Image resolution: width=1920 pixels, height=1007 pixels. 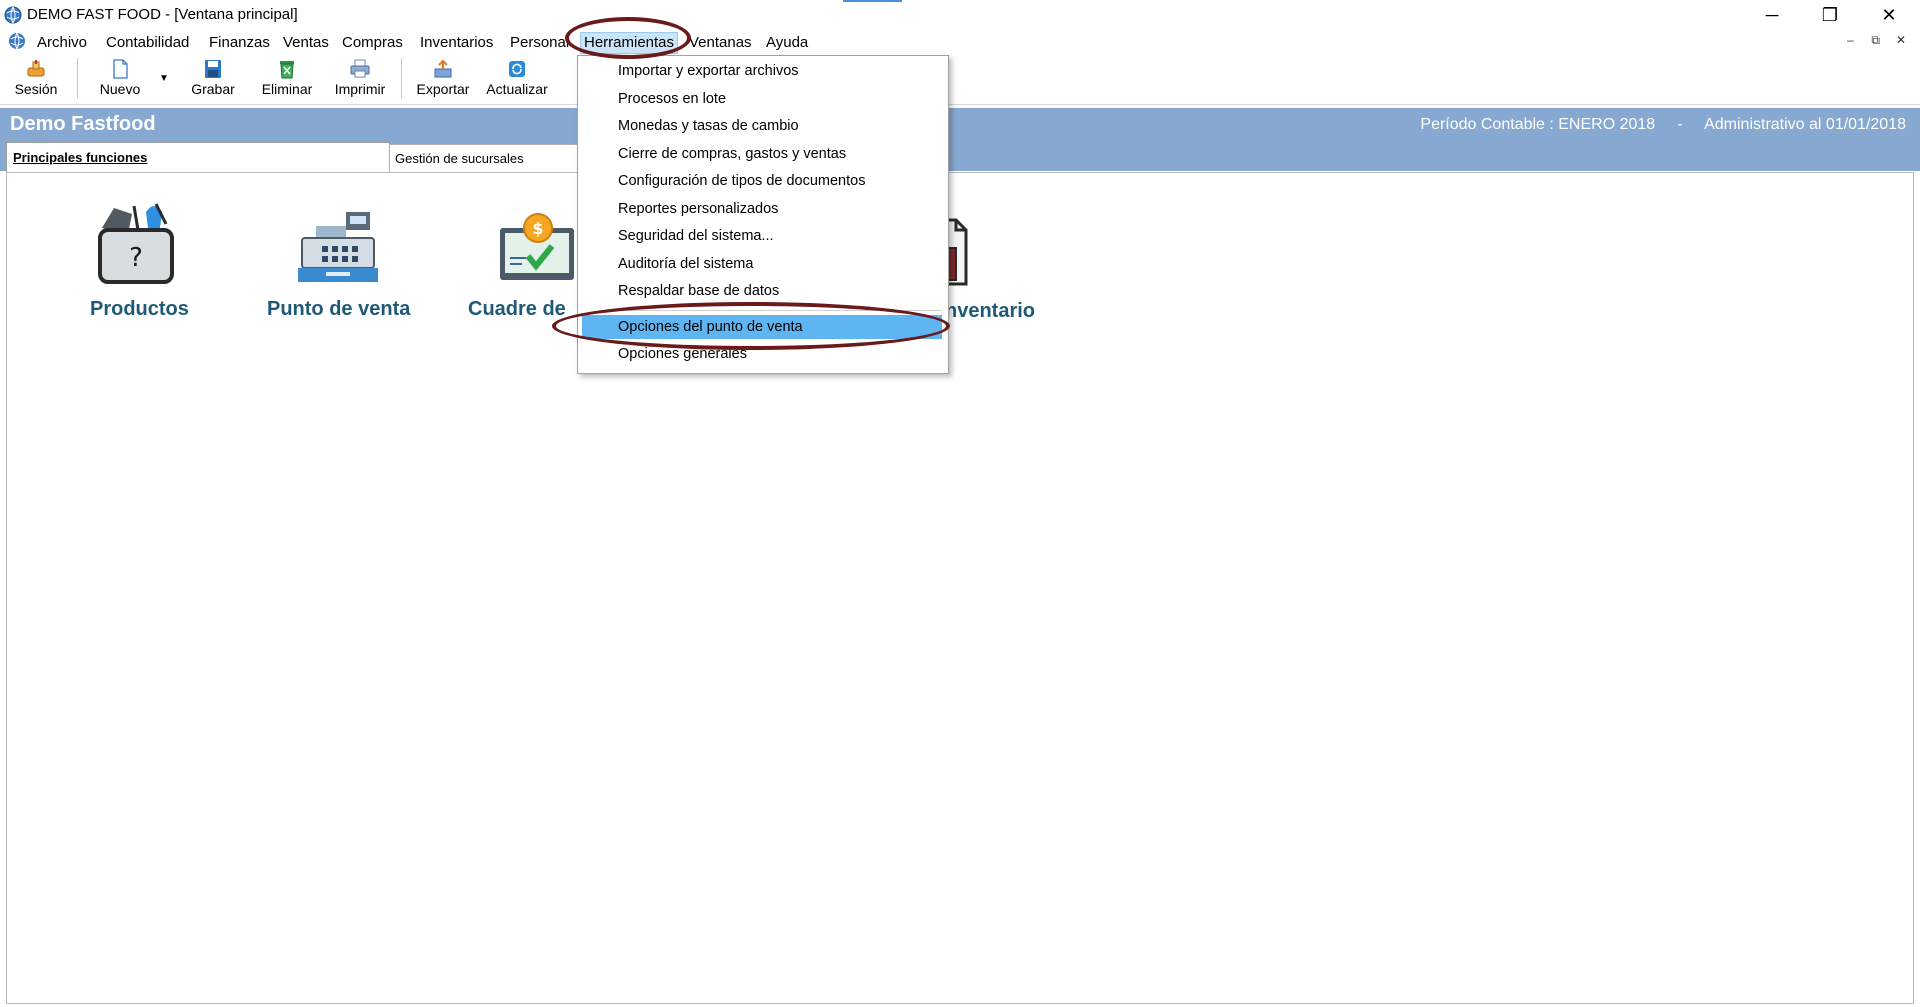 I want to click on cuadre-tile: $, so click(x=536, y=248).